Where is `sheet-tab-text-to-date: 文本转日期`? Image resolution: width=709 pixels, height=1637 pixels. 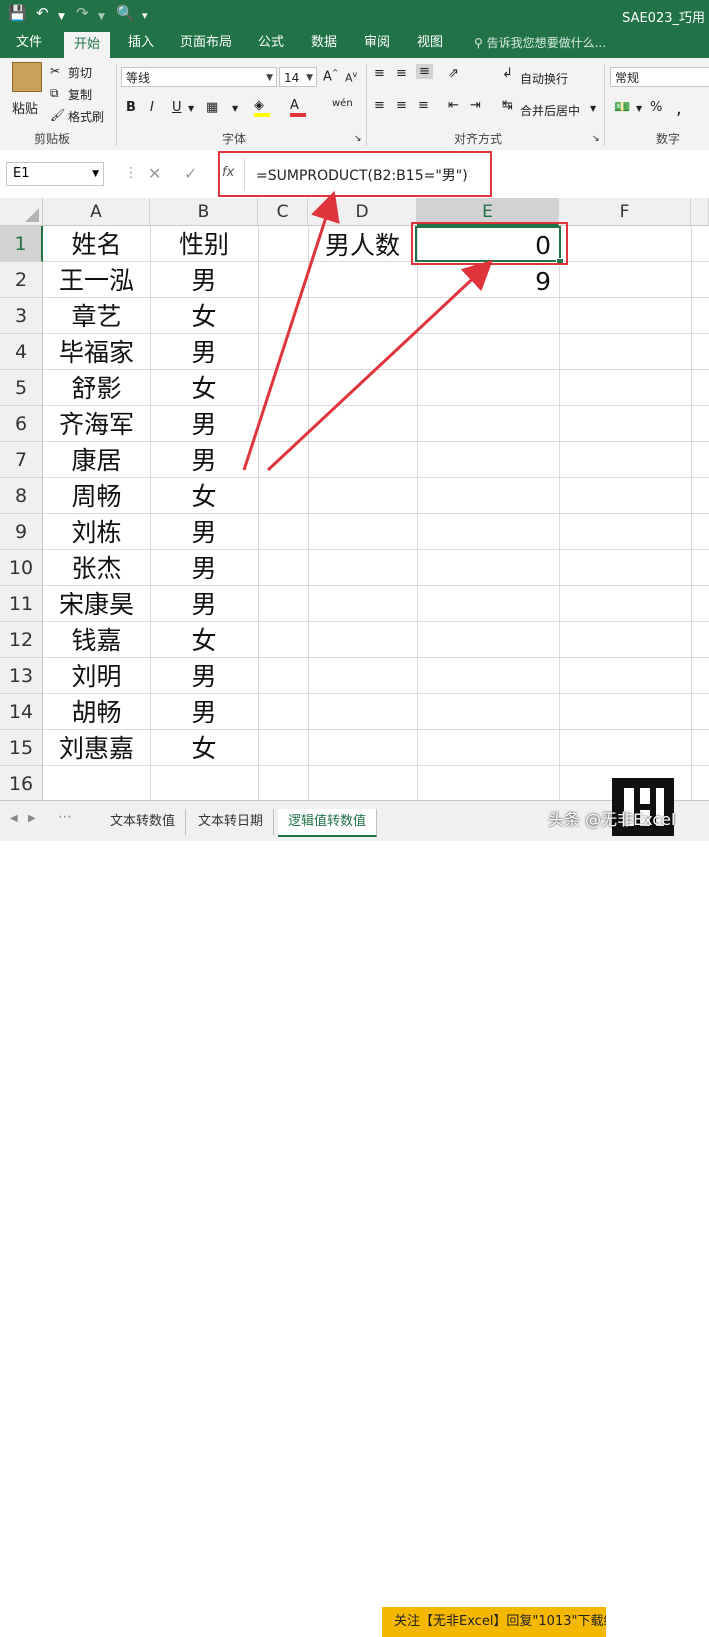
sheet-tab-text-to-date: 文本转日期 is located at coordinates (231, 822).